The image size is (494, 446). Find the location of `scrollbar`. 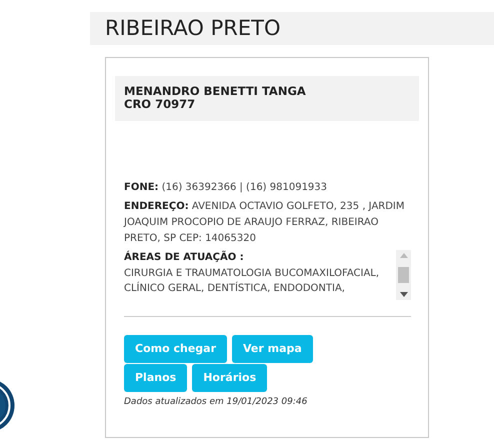

scrollbar is located at coordinates (403, 275).